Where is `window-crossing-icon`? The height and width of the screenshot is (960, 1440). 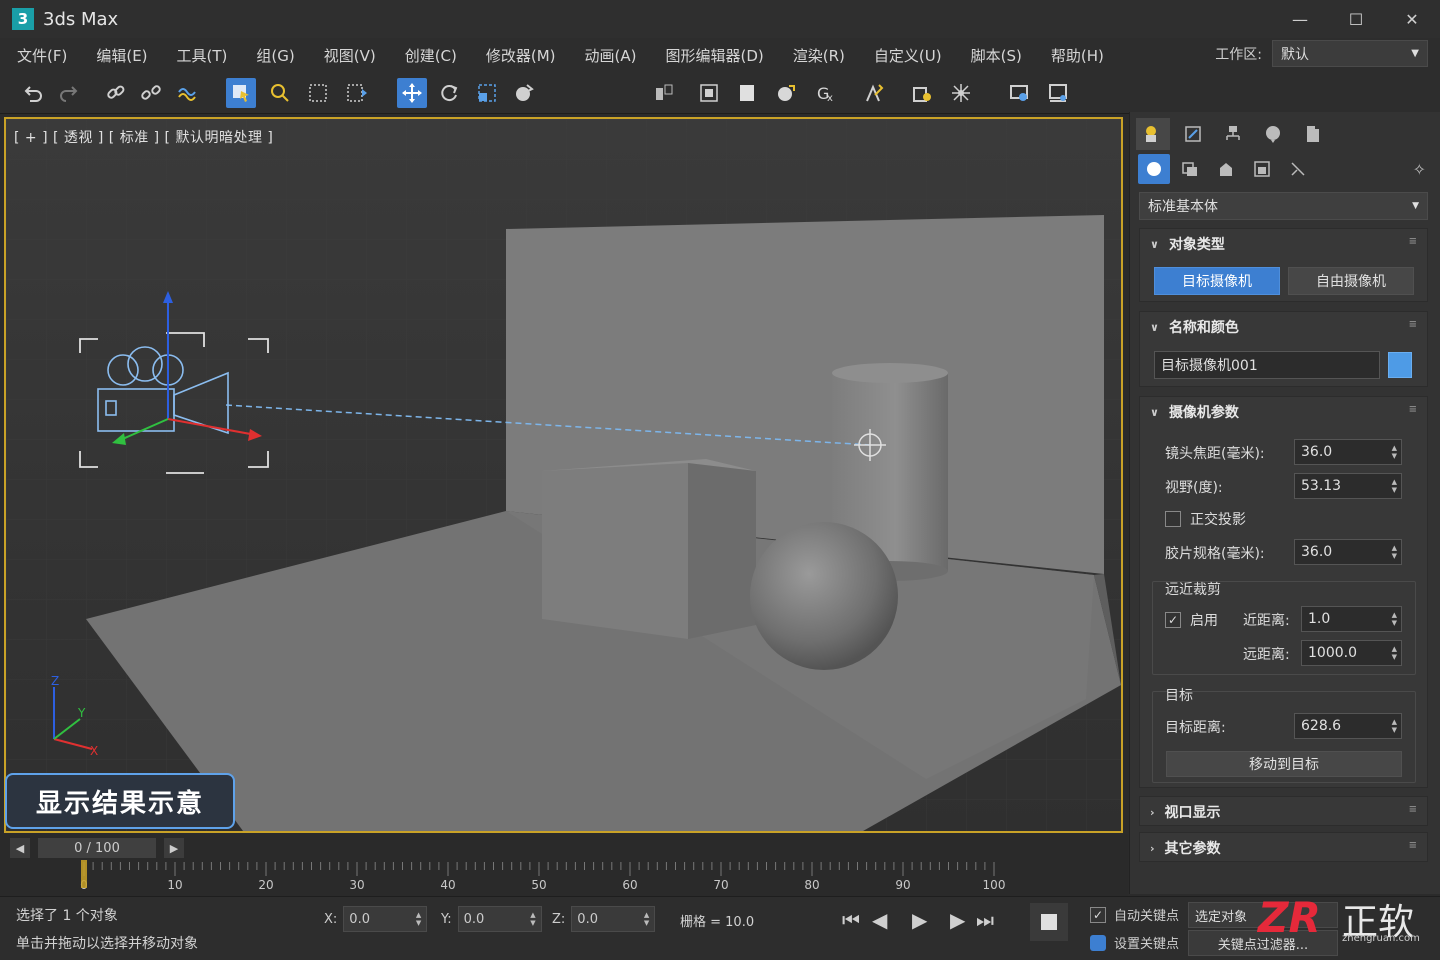 window-crossing-icon is located at coordinates (357, 93).